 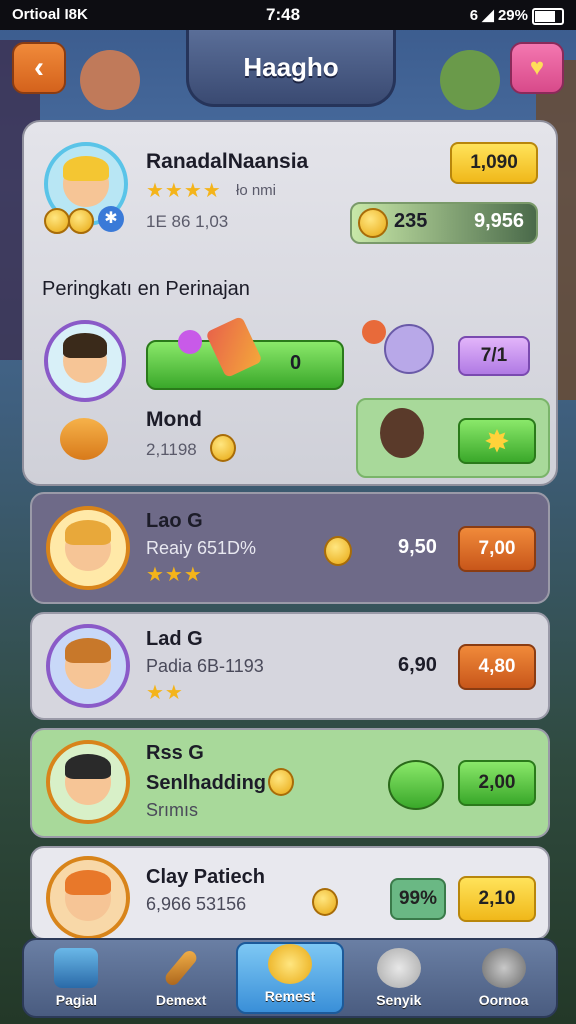 I want to click on coin-count: 235, so click(x=411, y=221).